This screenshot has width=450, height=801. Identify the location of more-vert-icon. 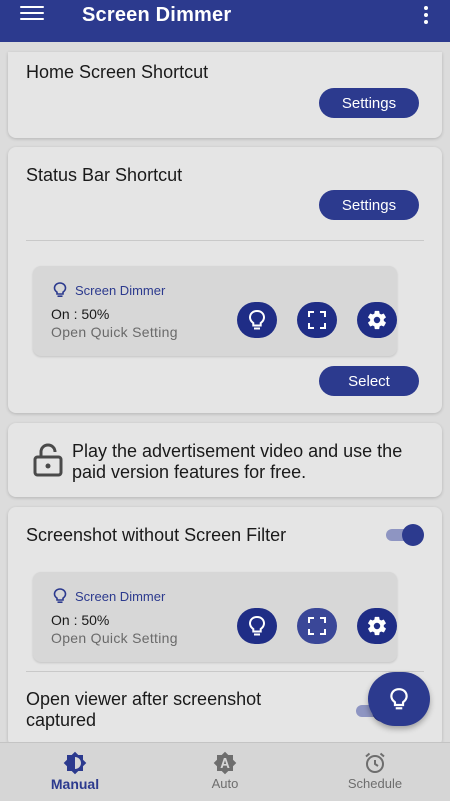
(427, 16).